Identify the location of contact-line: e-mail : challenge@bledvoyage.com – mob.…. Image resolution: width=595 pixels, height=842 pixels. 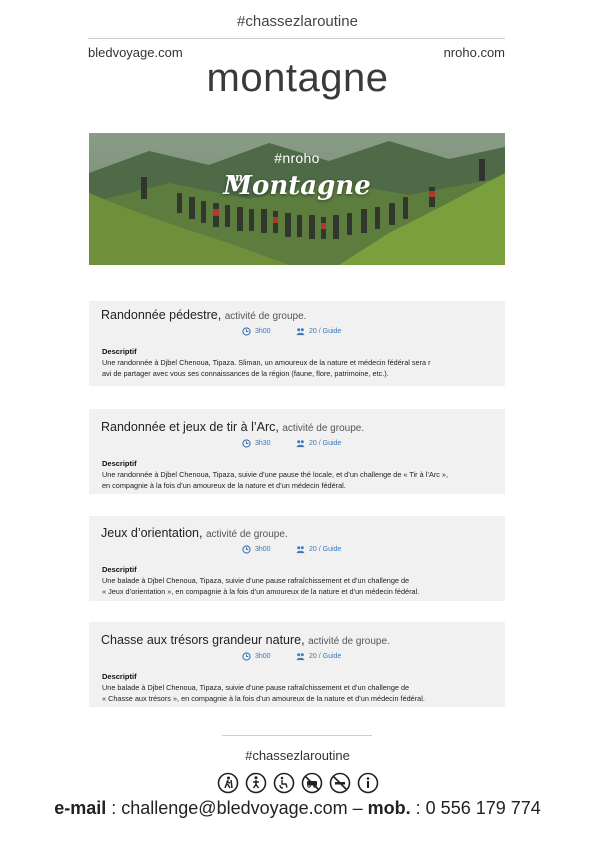
(297, 808).